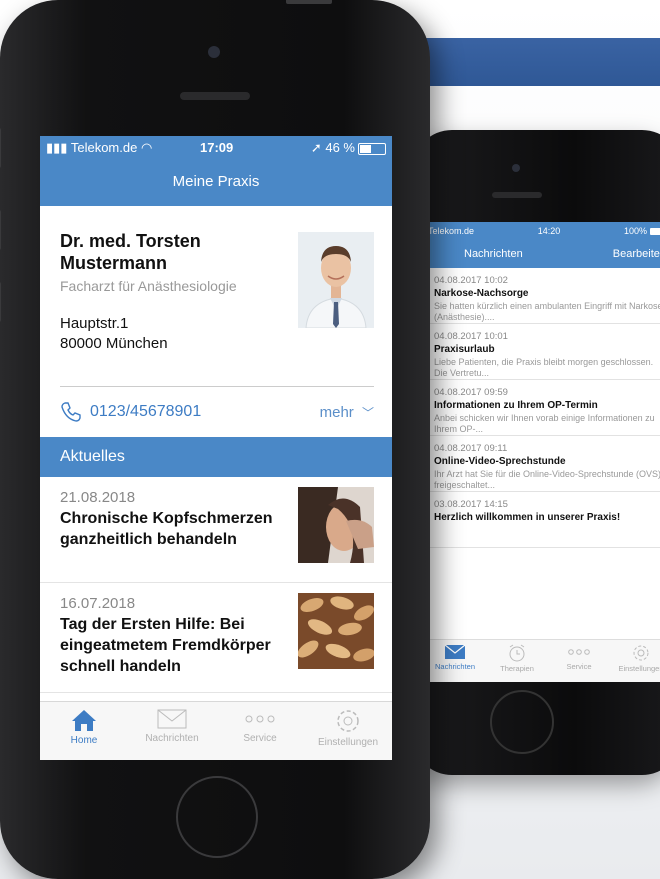 This screenshot has width=660, height=879. Describe the element at coordinates (542, 254) in the screenshot. I see `nav-bar: Nachrichten Bearbeiten` at that location.